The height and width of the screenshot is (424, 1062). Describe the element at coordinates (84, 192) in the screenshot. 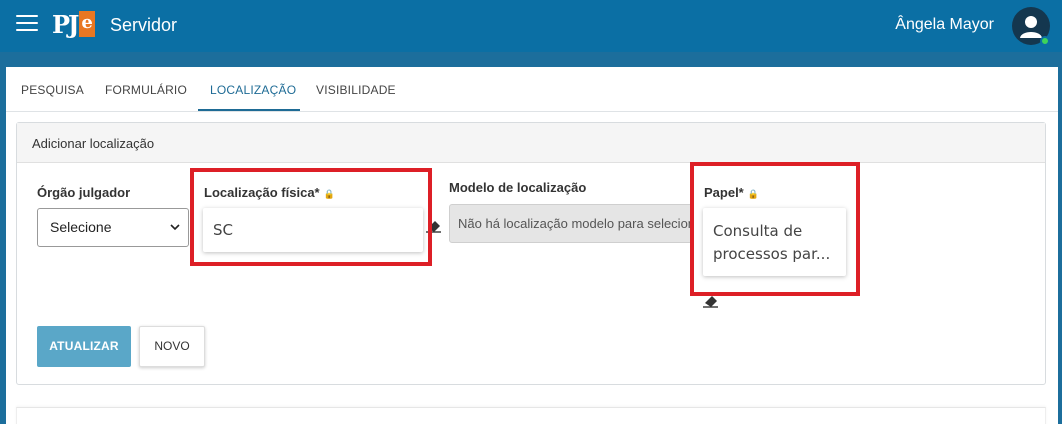

I see `orgao-julgador-label: Órgão julgador` at that location.